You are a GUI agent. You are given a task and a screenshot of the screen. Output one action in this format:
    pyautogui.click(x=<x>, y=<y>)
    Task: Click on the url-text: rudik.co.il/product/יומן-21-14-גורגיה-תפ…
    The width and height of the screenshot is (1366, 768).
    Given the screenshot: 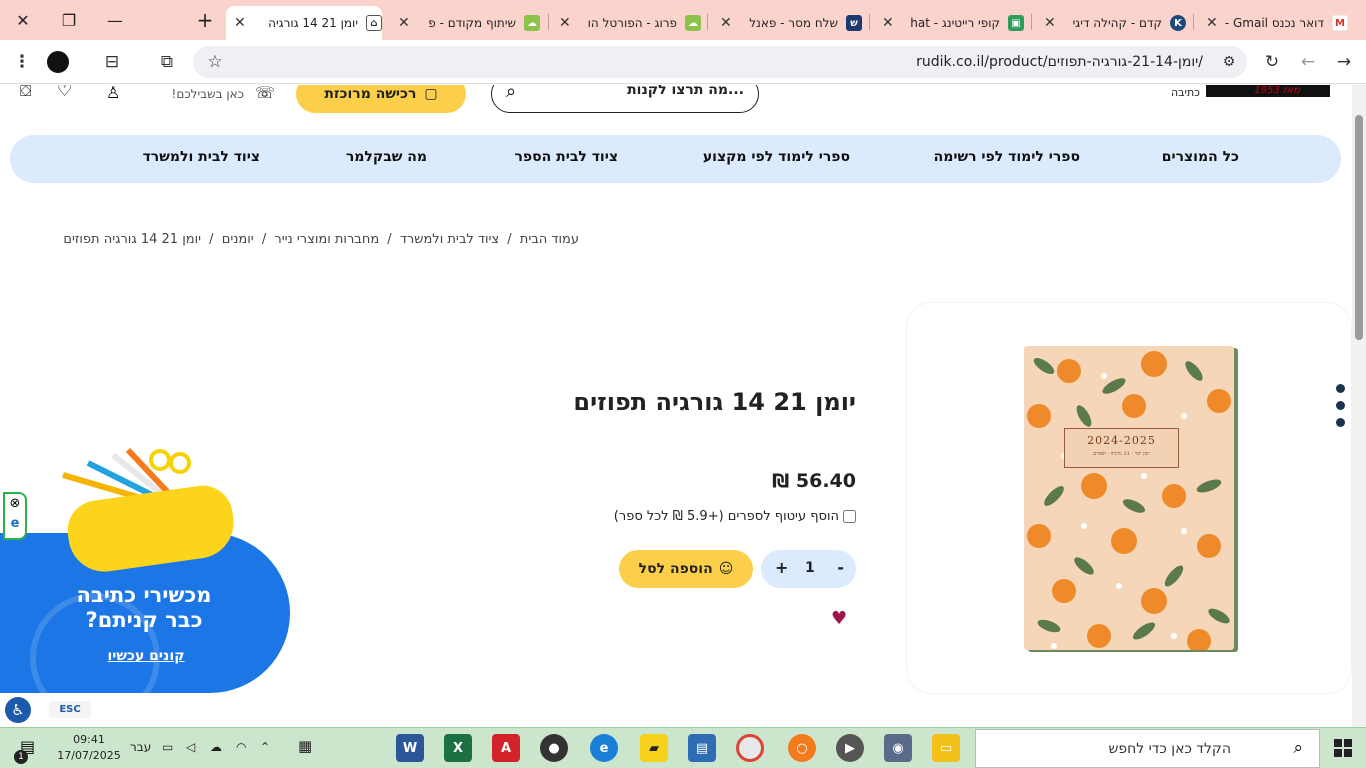 What is the action you would take?
    pyautogui.click(x=1059, y=62)
    